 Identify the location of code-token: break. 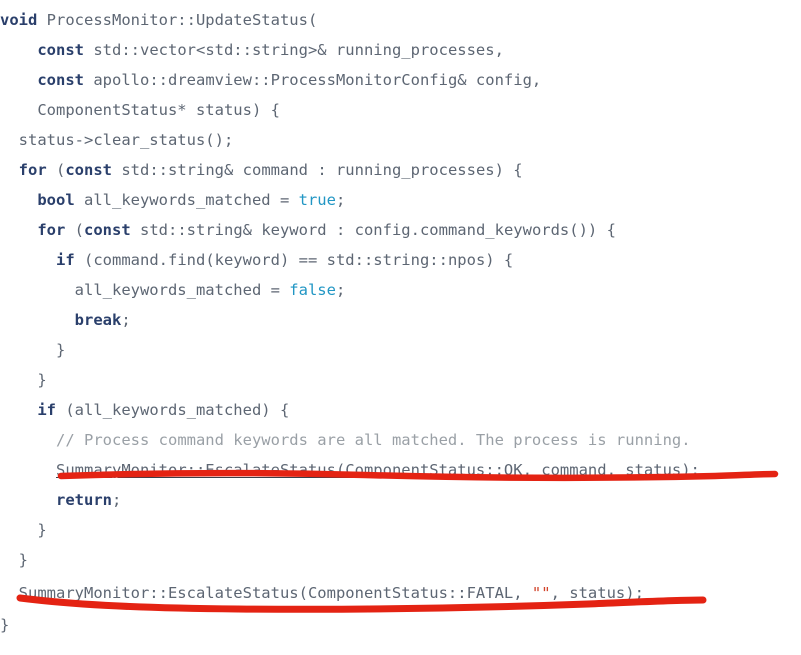
(98, 320).